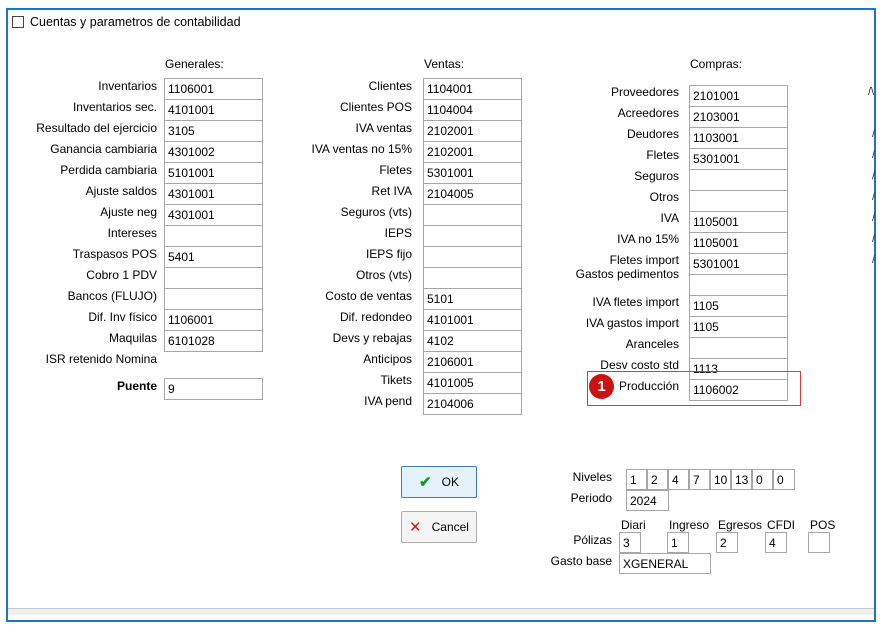  I want to click on ventas-field: 1104001, so click(472, 89).